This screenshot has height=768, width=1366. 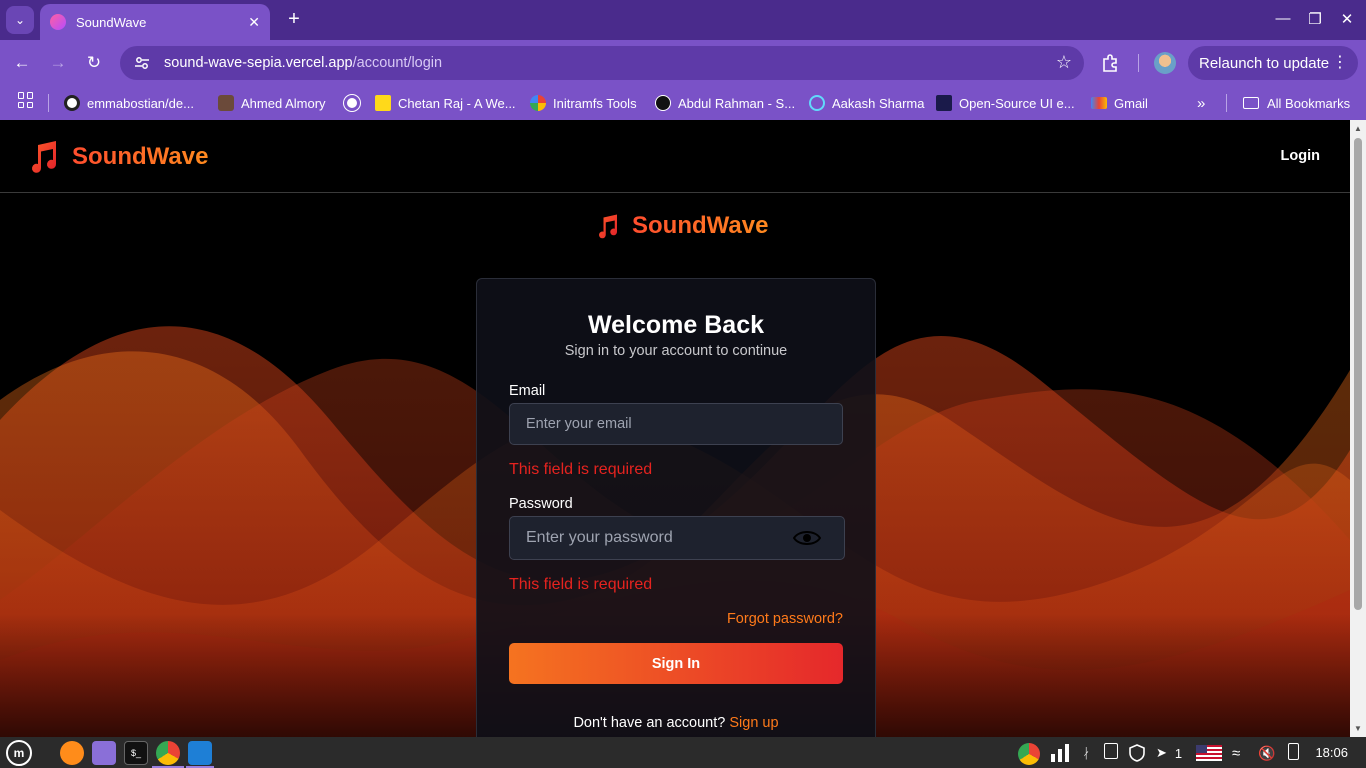 I want to click on bookmark-item, so click(x=355, y=103).